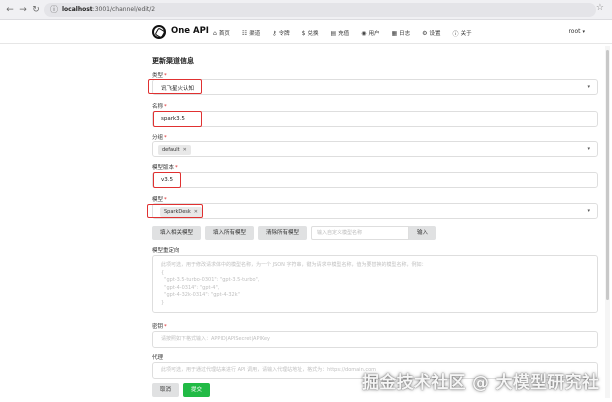 Image resolution: width=612 pixels, height=402 pixels. Describe the element at coordinates (36, 10) in the screenshot. I see `reload-icon: ↻` at that location.